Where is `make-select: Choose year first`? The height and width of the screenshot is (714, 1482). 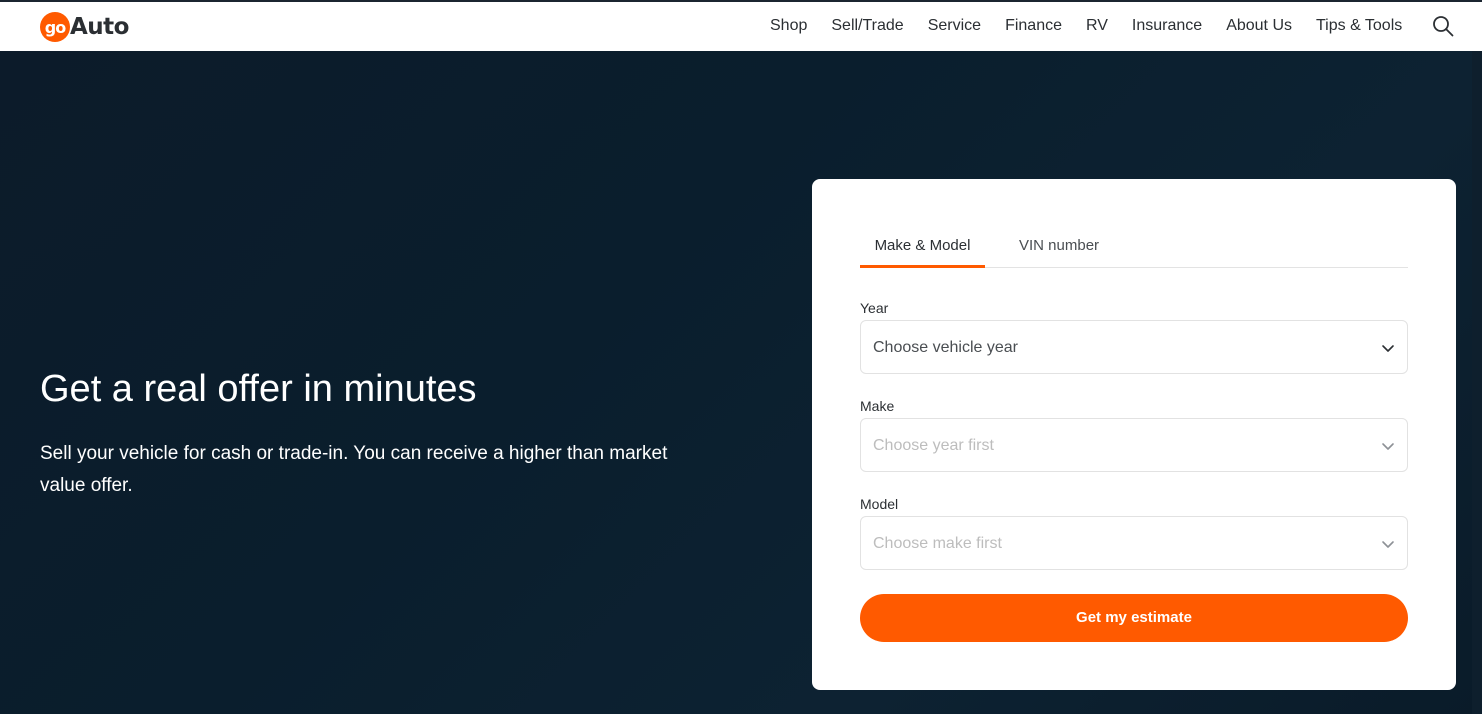
make-select: Choose year first is located at coordinates (1134, 445).